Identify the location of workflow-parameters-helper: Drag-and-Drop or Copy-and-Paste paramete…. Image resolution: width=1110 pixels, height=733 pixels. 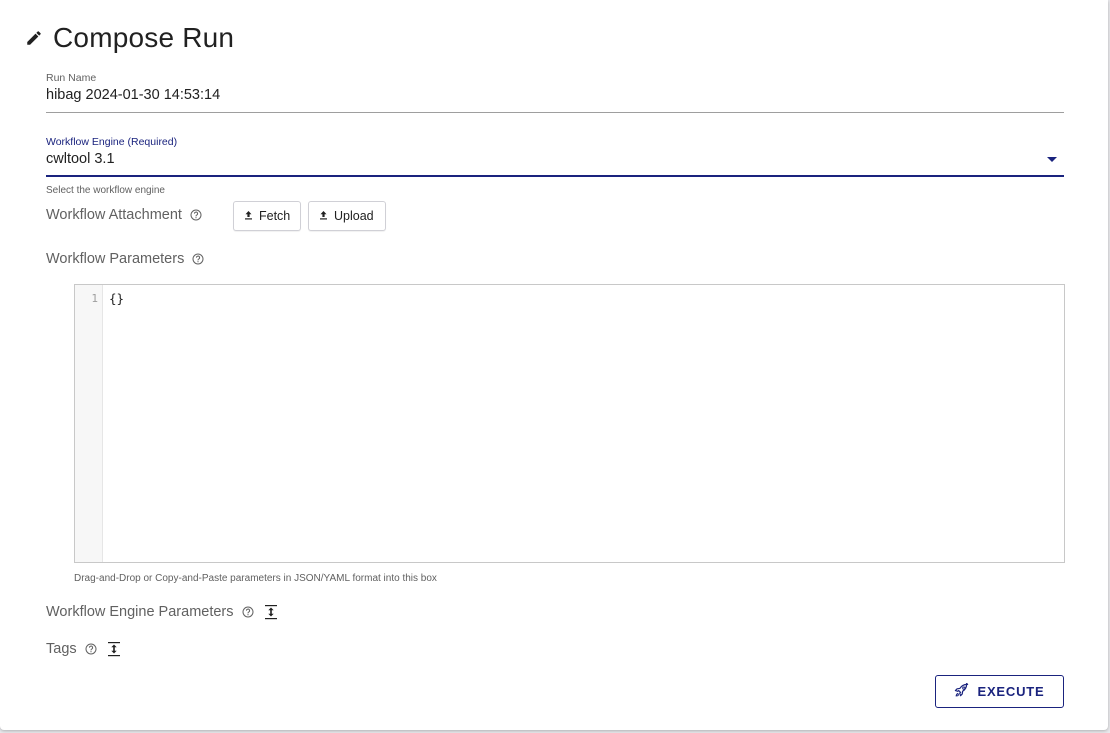
(255, 578).